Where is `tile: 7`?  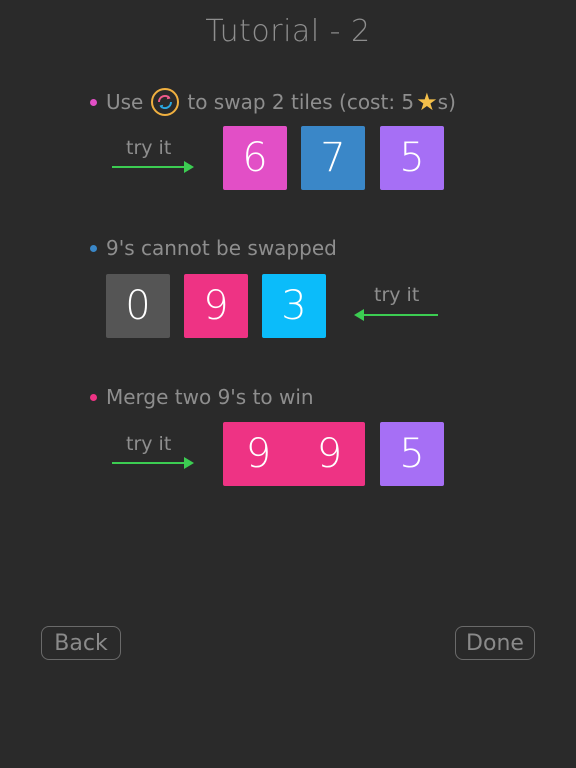 tile: 7 is located at coordinates (333, 158).